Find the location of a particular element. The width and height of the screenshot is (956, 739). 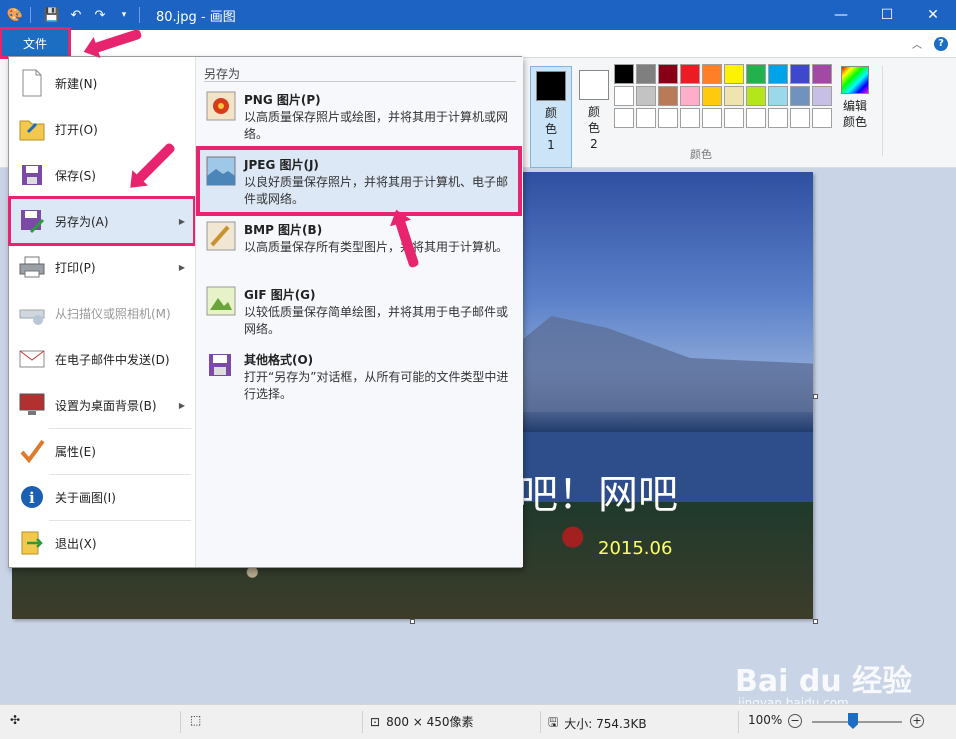

menu-item-info: i 关于画图(I) is located at coordinates (102, 497).